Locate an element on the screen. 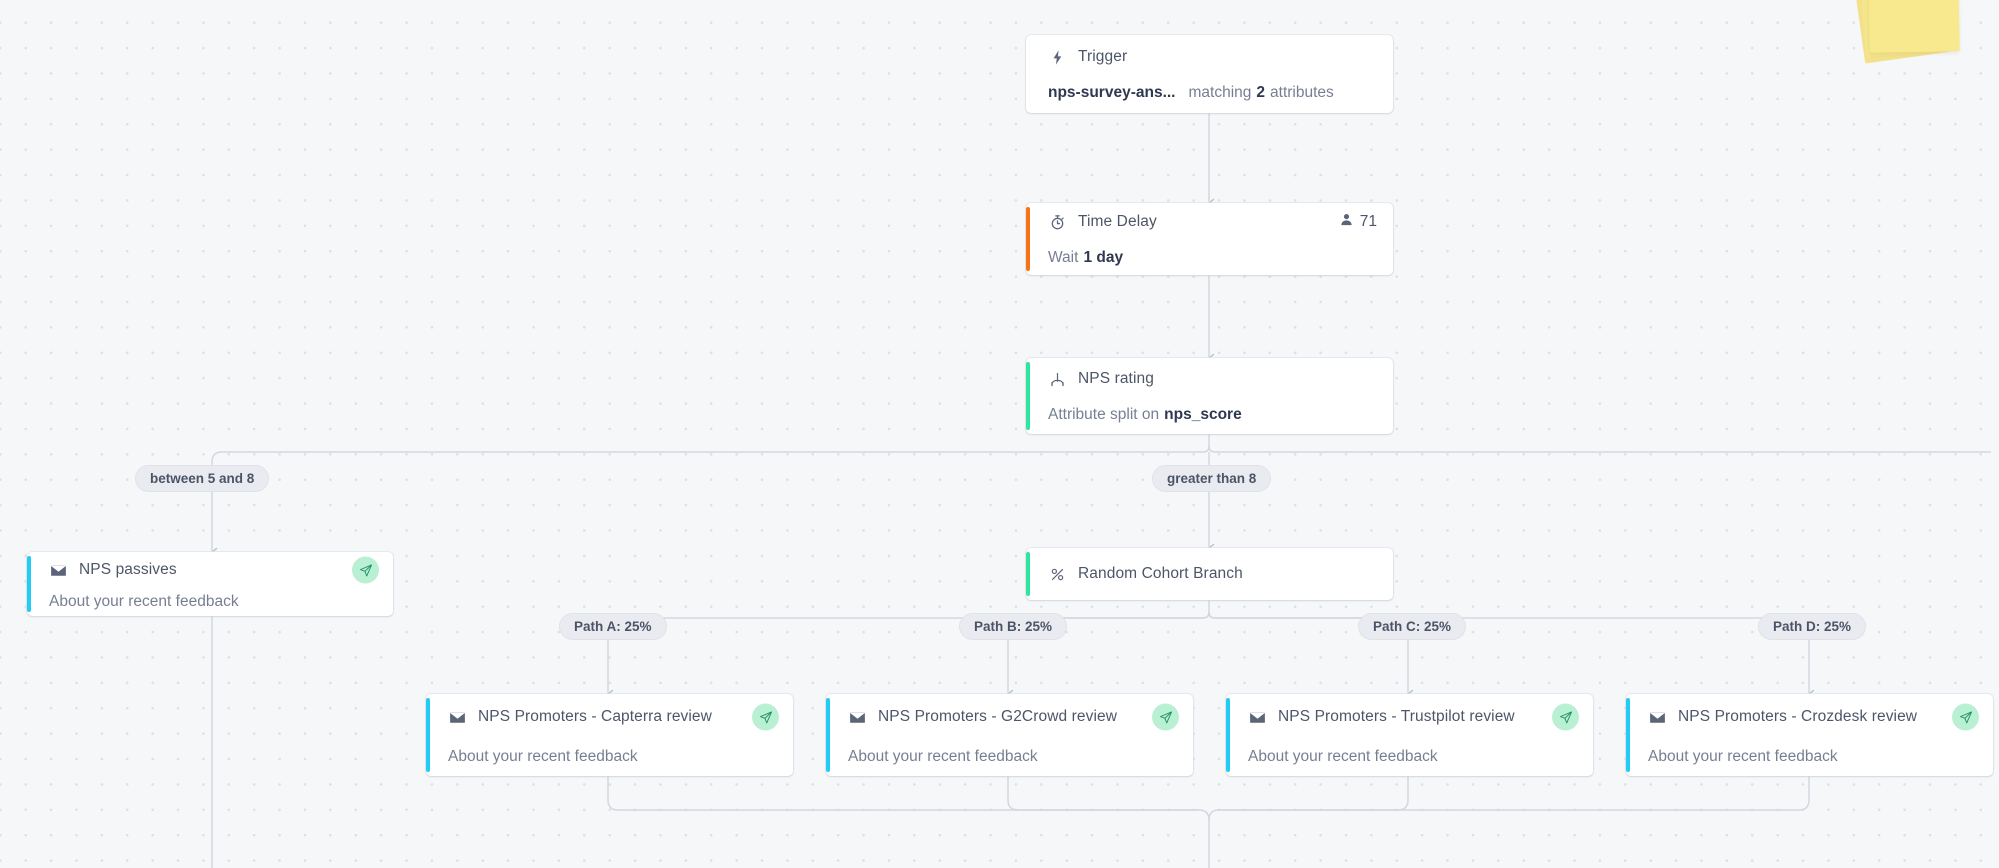 The width and height of the screenshot is (1999, 868). node-time-delay: Time Delay 71 Wait 1 day is located at coordinates (1209, 239).